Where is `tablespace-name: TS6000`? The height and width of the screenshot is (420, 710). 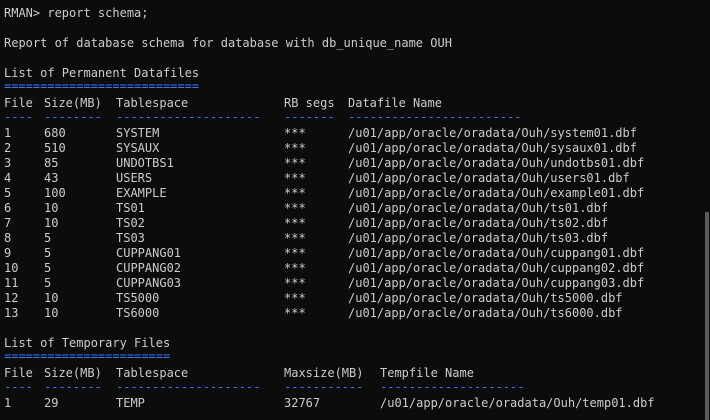 tablespace-name: TS6000 is located at coordinates (138, 313).